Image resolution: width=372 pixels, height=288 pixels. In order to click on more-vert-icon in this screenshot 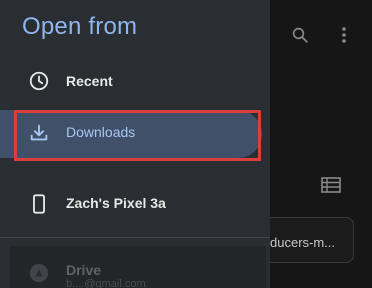, I will do `click(344, 35)`.